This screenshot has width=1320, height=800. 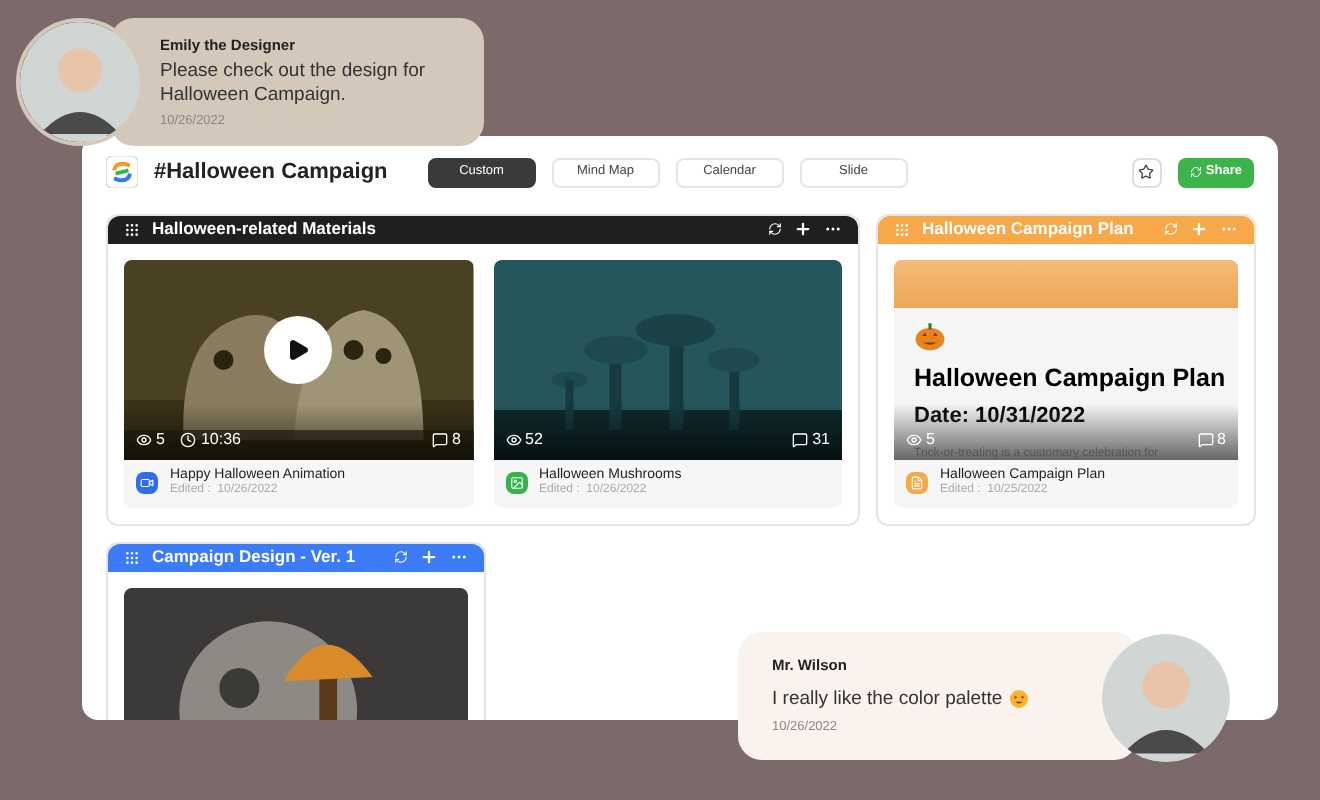 What do you see at coordinates (147, 483) in the screenshot?
I see `video-icon` at bounding box center [147, 483].